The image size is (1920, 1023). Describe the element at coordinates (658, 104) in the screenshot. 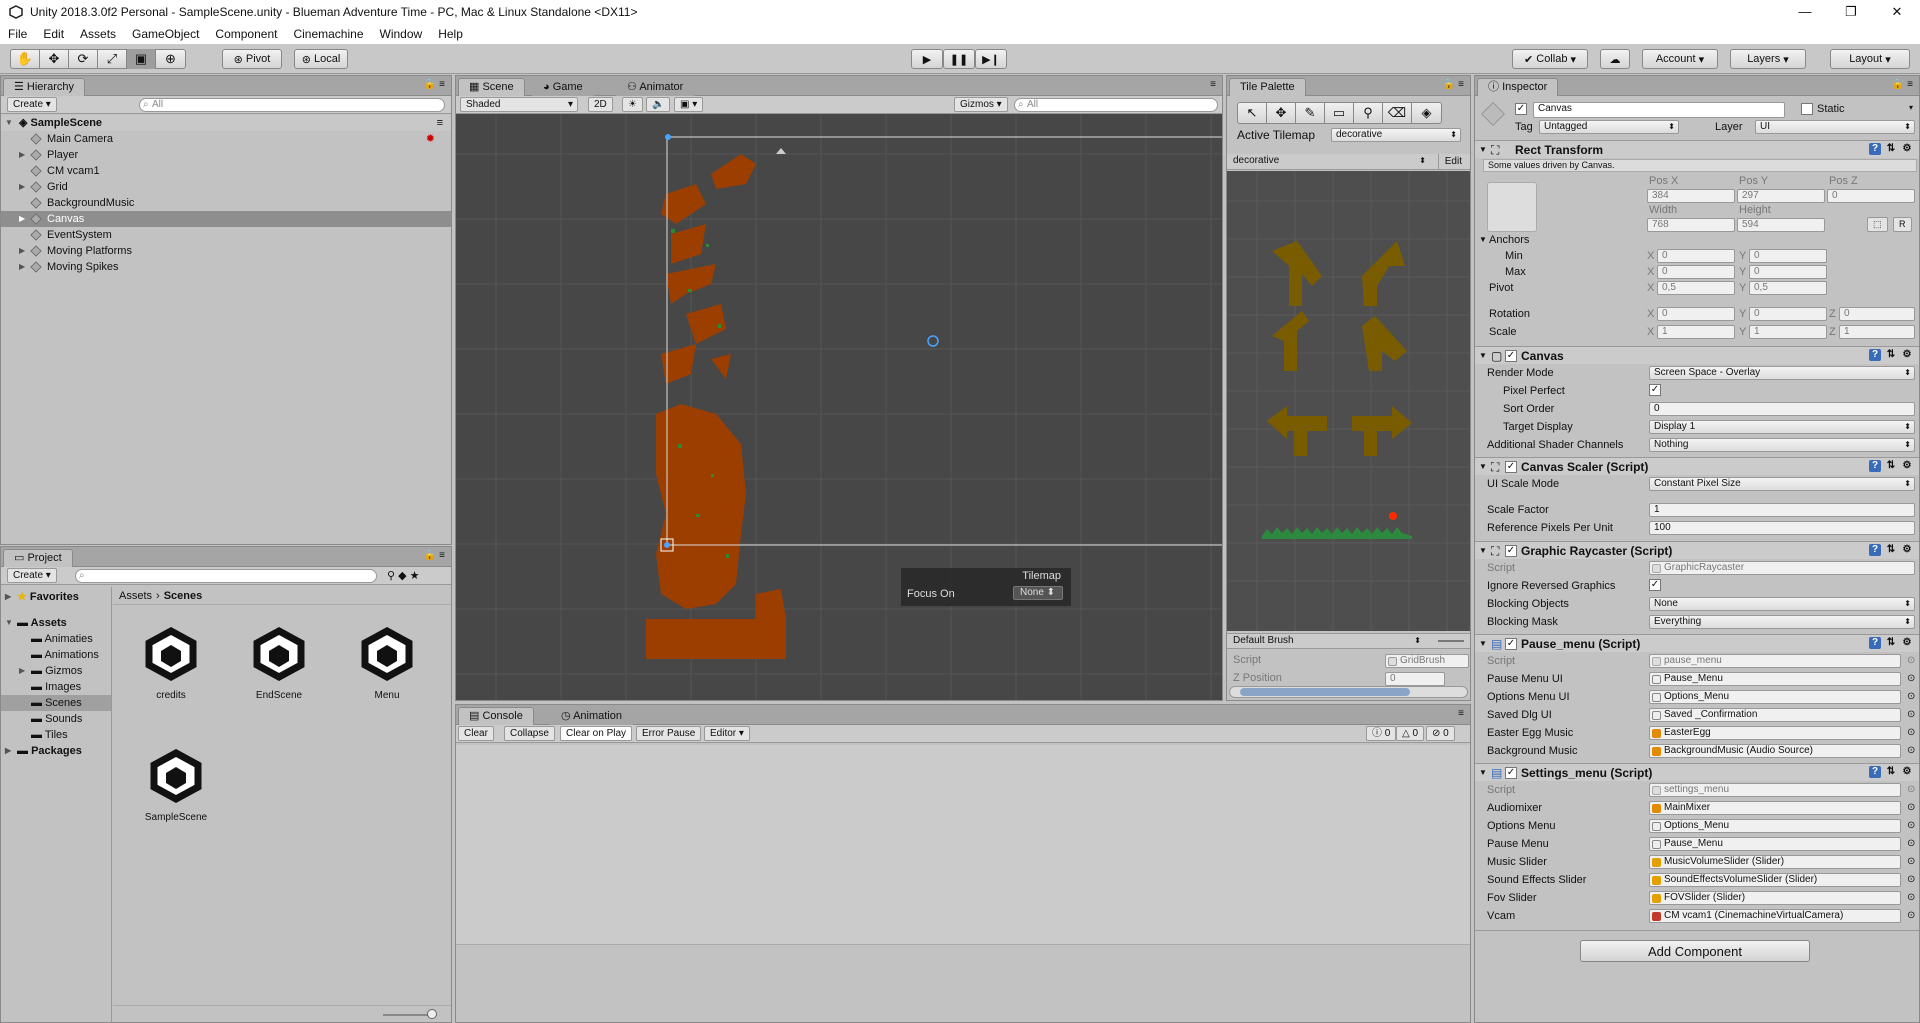

I see `audio-icon: 🔈` at that location.